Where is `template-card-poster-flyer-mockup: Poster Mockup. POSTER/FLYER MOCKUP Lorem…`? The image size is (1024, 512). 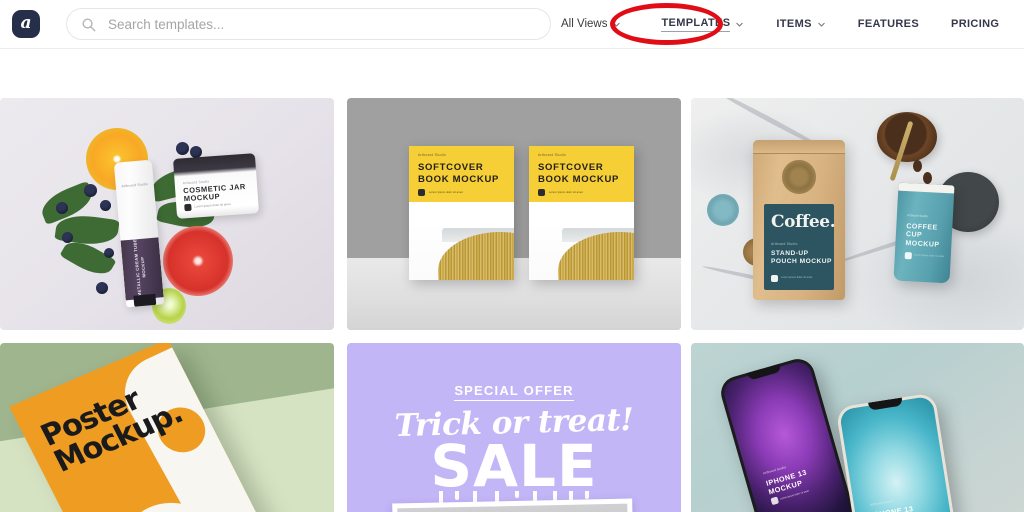 template-card-poster-flyer-mockup: Poster Mockup. POSTER/FLYER MOCKUP Lorem… is located at coordinates (167, 427).